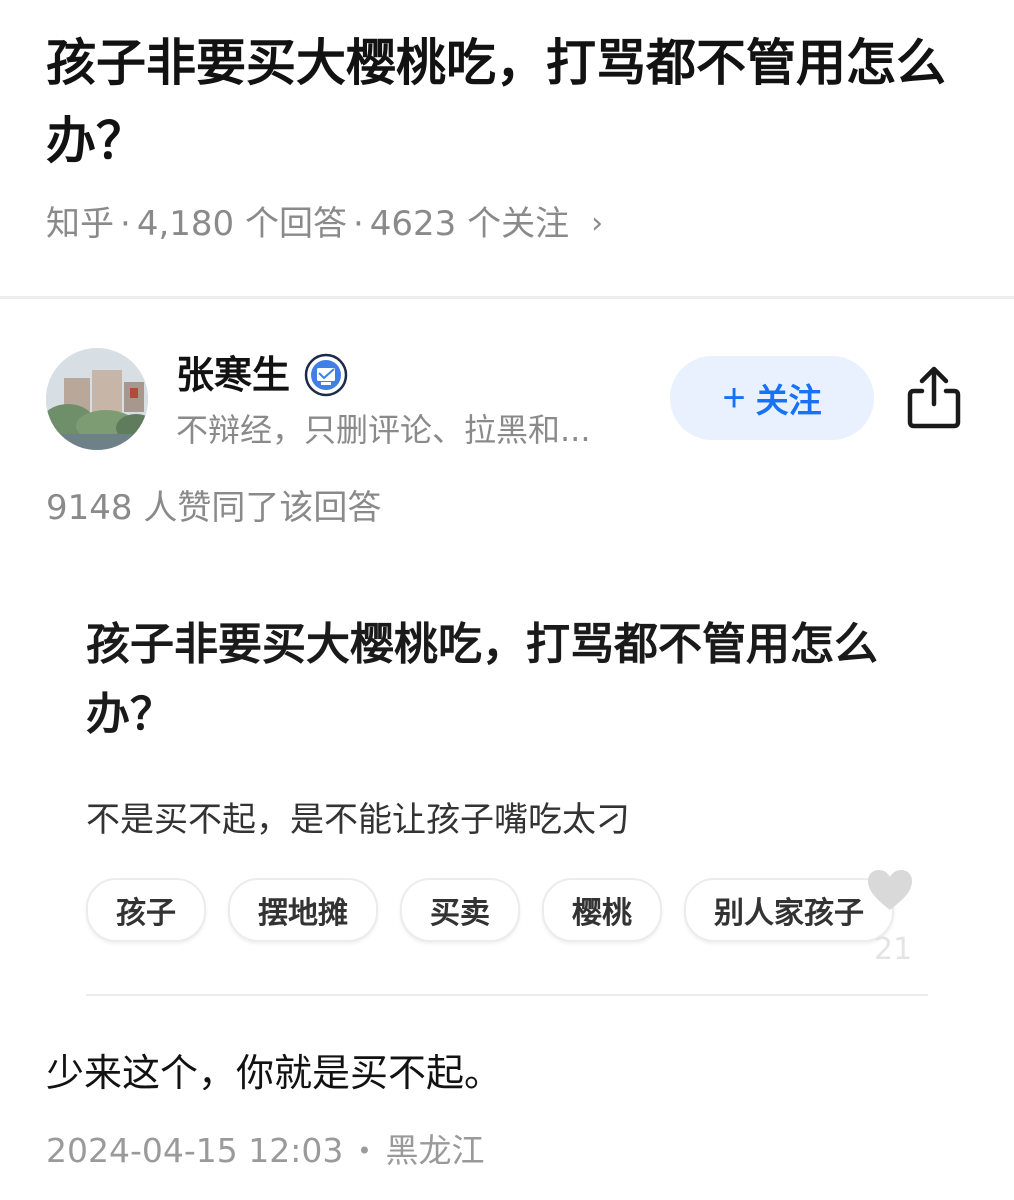 The image size is (1014, 1200). Describe the element at coordinates (893, 949) in the screenshot. I see `like-count: 21` at that location.